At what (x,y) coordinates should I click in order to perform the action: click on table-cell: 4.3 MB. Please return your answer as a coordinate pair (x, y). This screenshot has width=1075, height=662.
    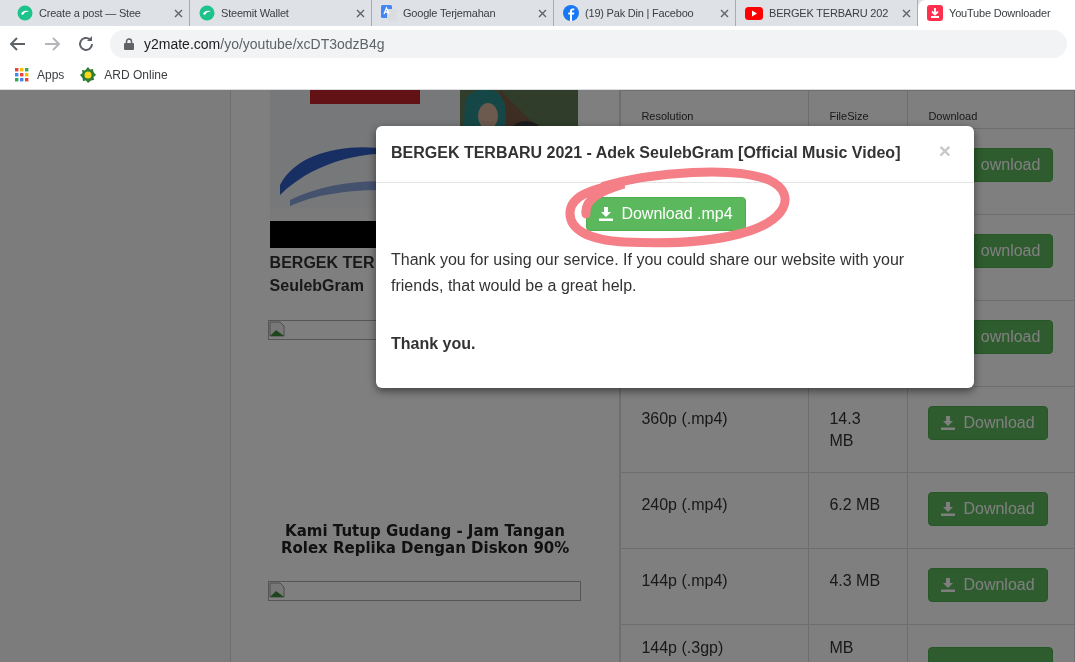
    Looking at the image, I should click on (858, 586).